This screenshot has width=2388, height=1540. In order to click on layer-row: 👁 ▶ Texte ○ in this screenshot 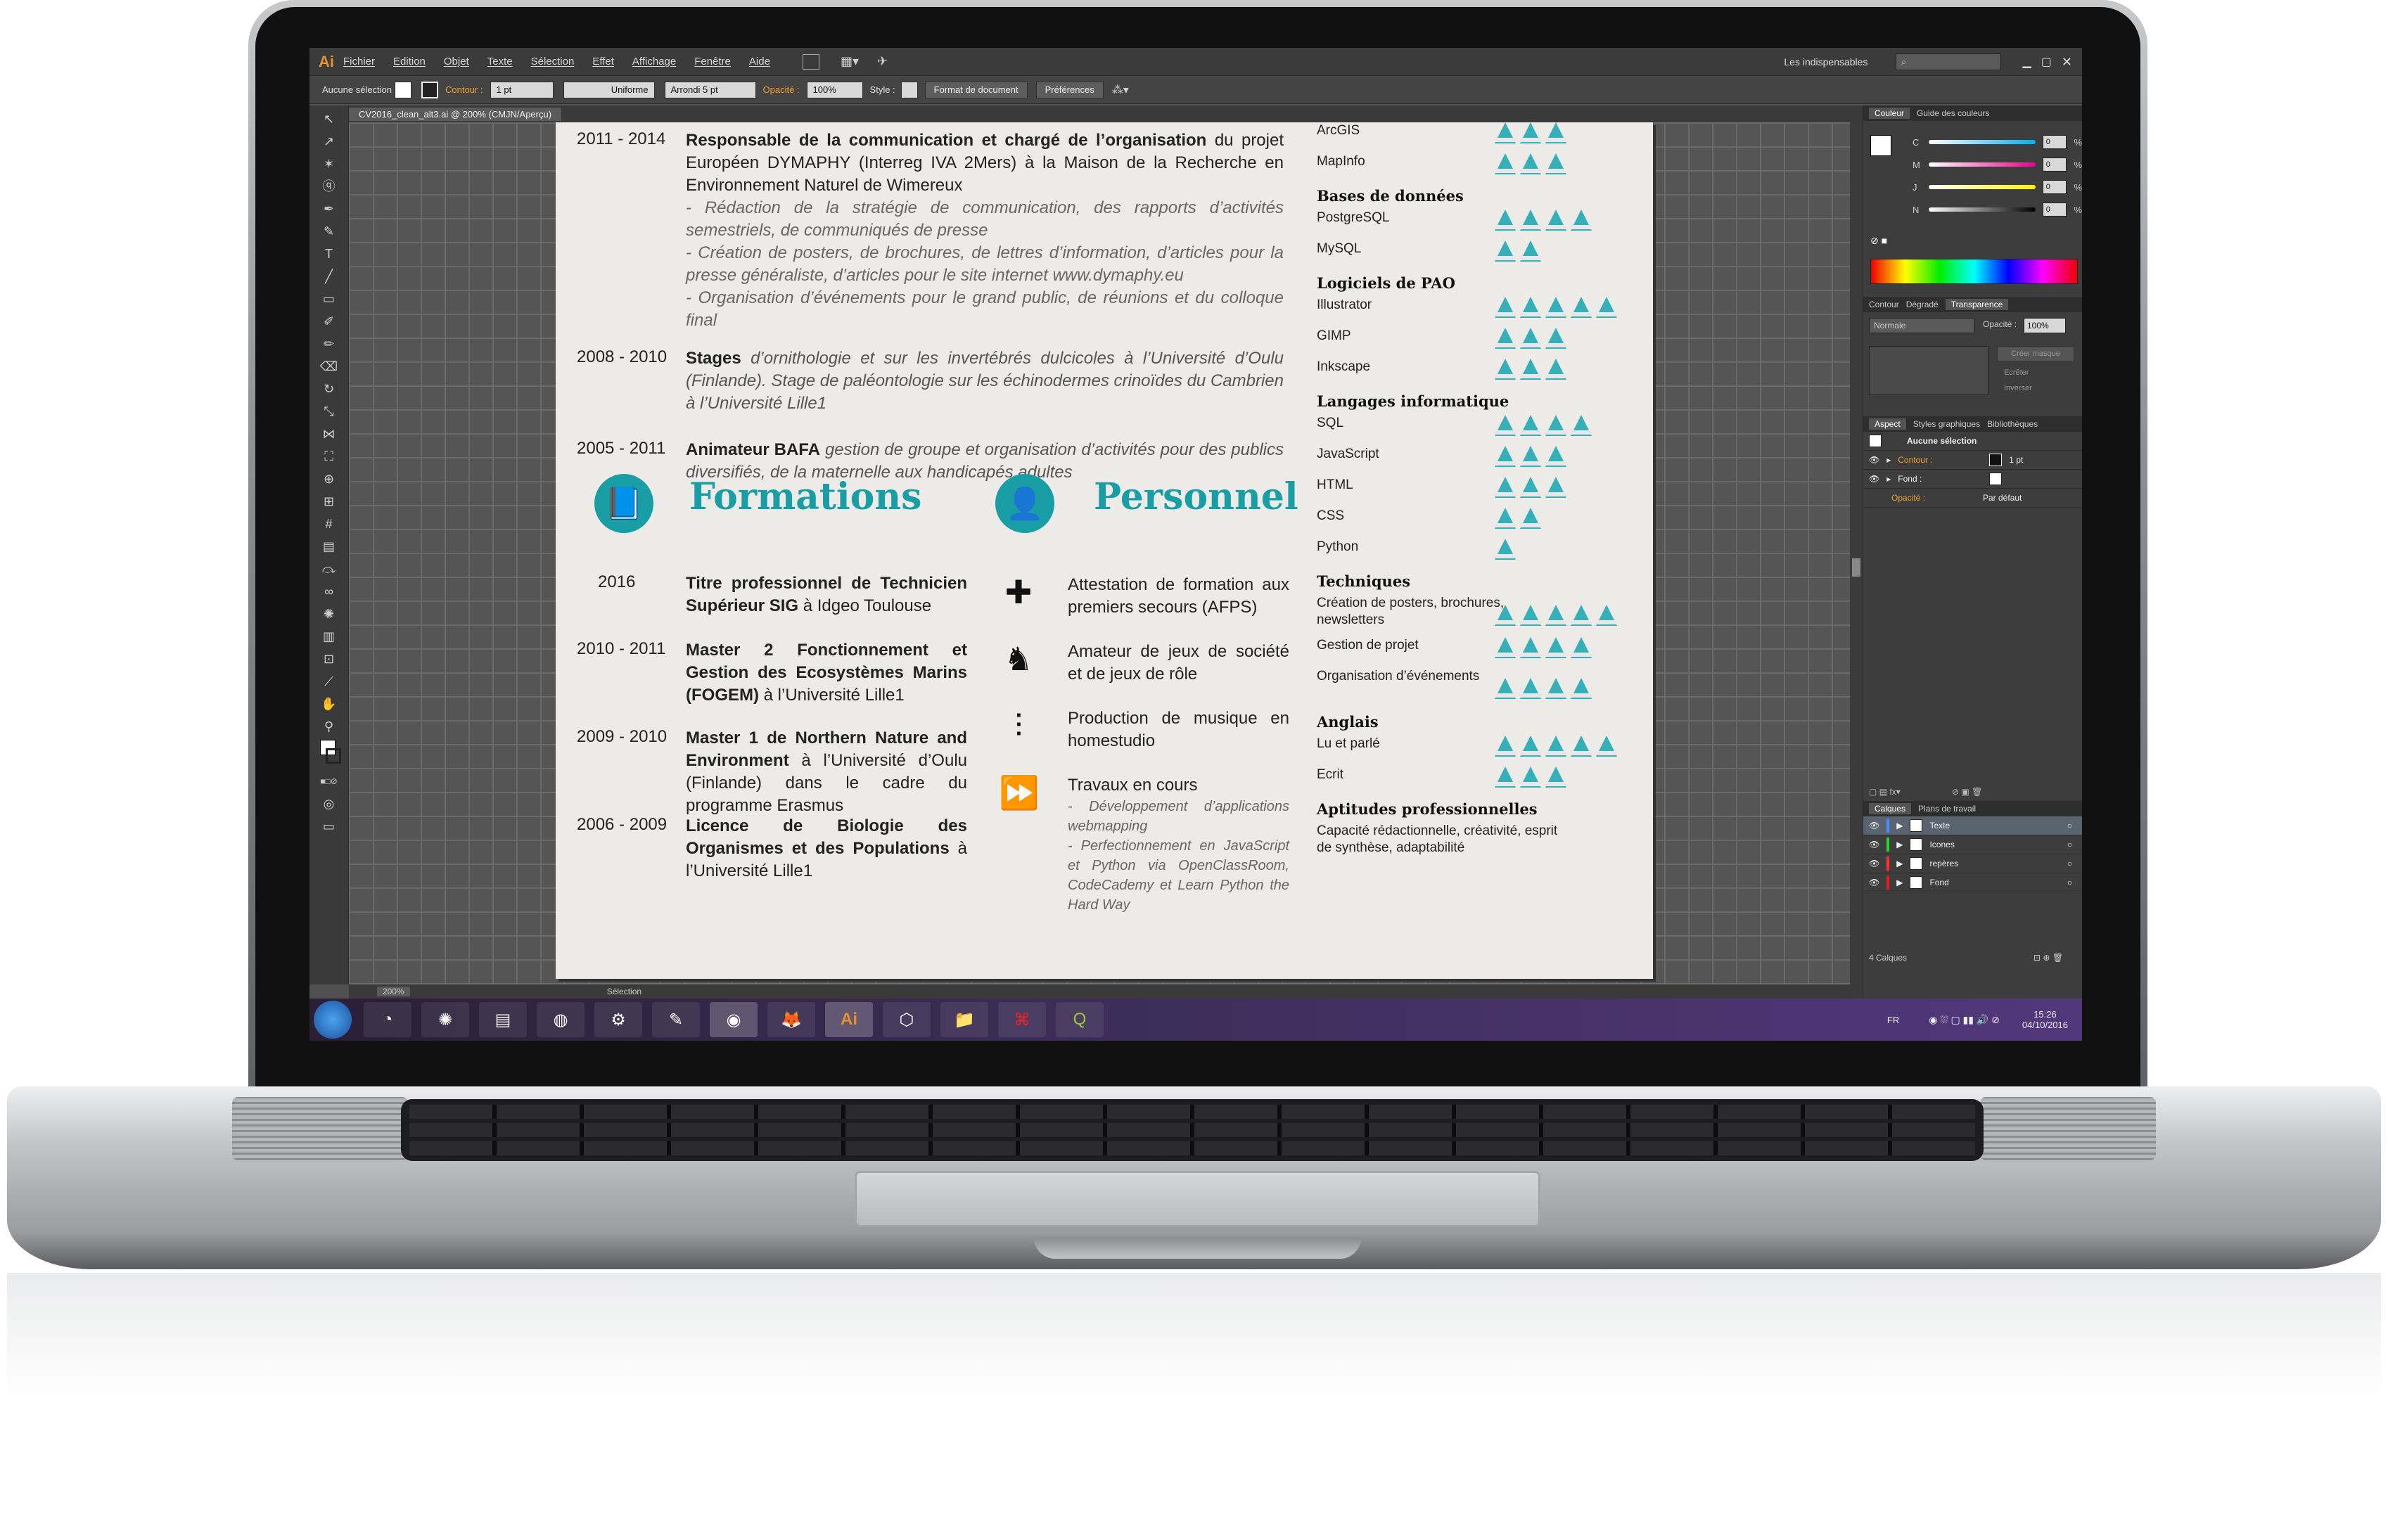, I will do `click(1973, 825)`.